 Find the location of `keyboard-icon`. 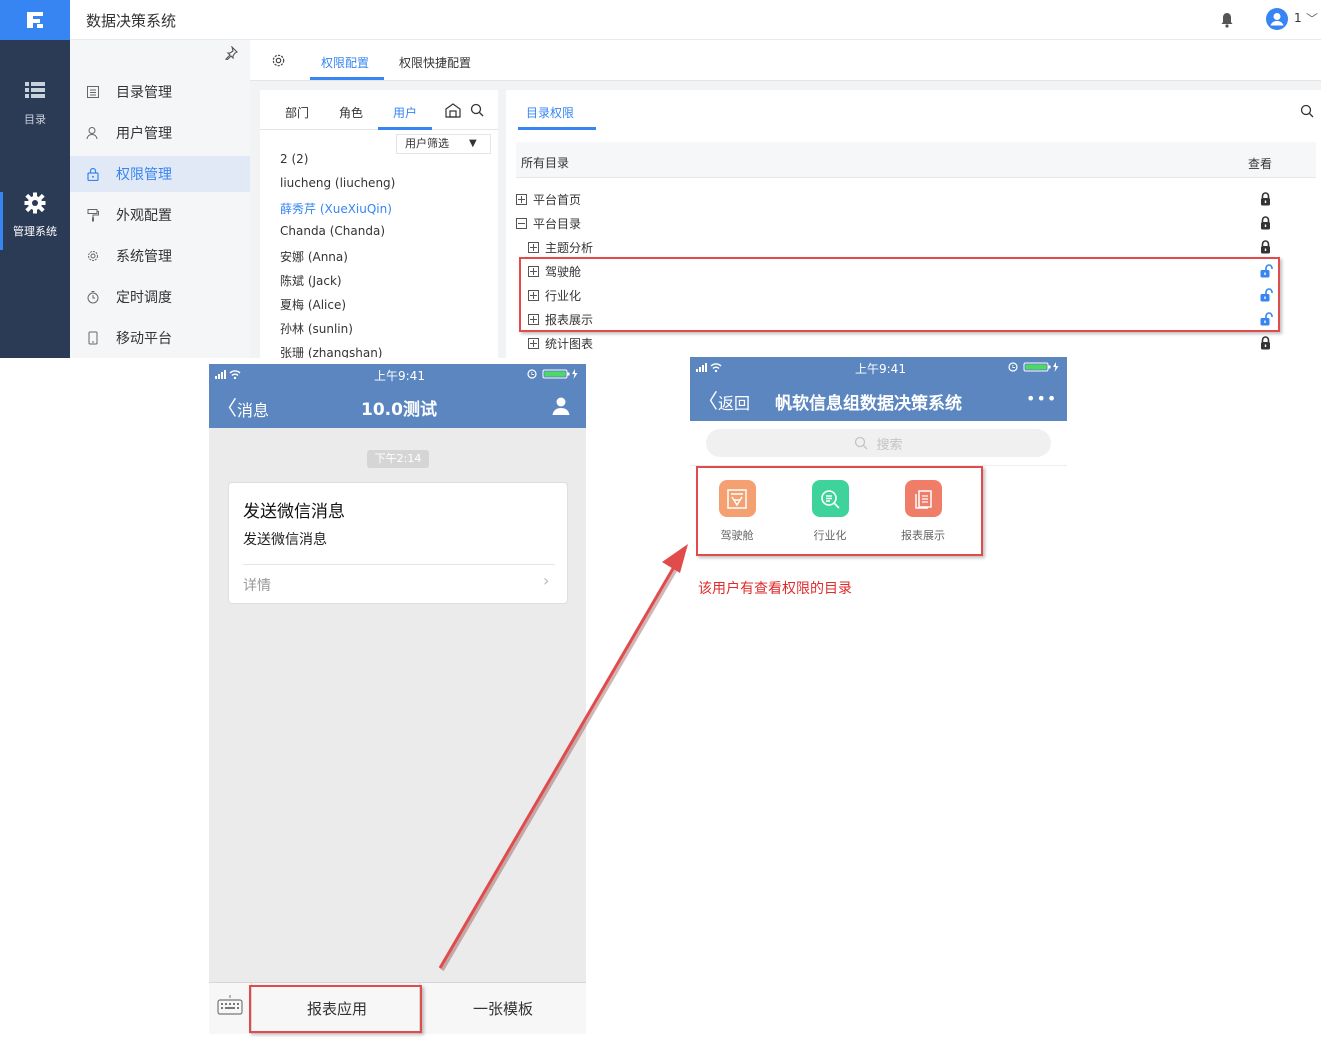

keyboard-icon is located at coordinates (230, 1005).